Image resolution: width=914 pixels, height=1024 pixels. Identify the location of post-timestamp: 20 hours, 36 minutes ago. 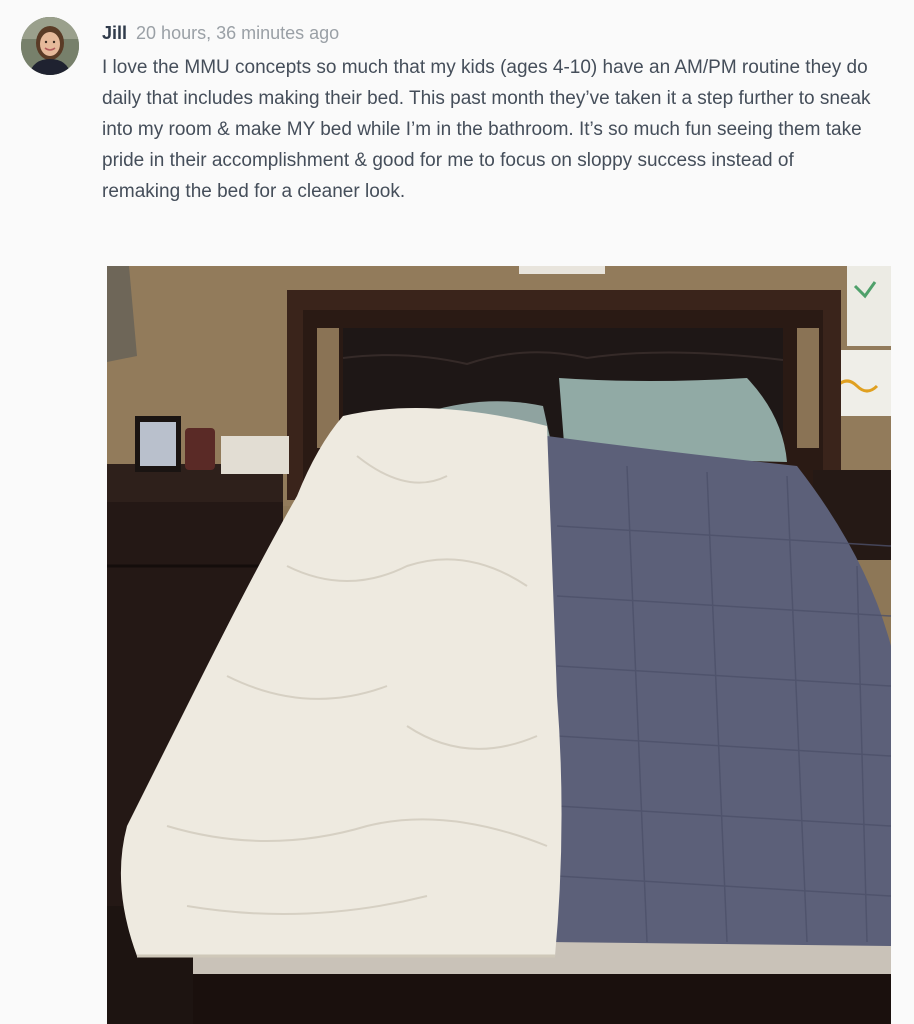
(238, 33).